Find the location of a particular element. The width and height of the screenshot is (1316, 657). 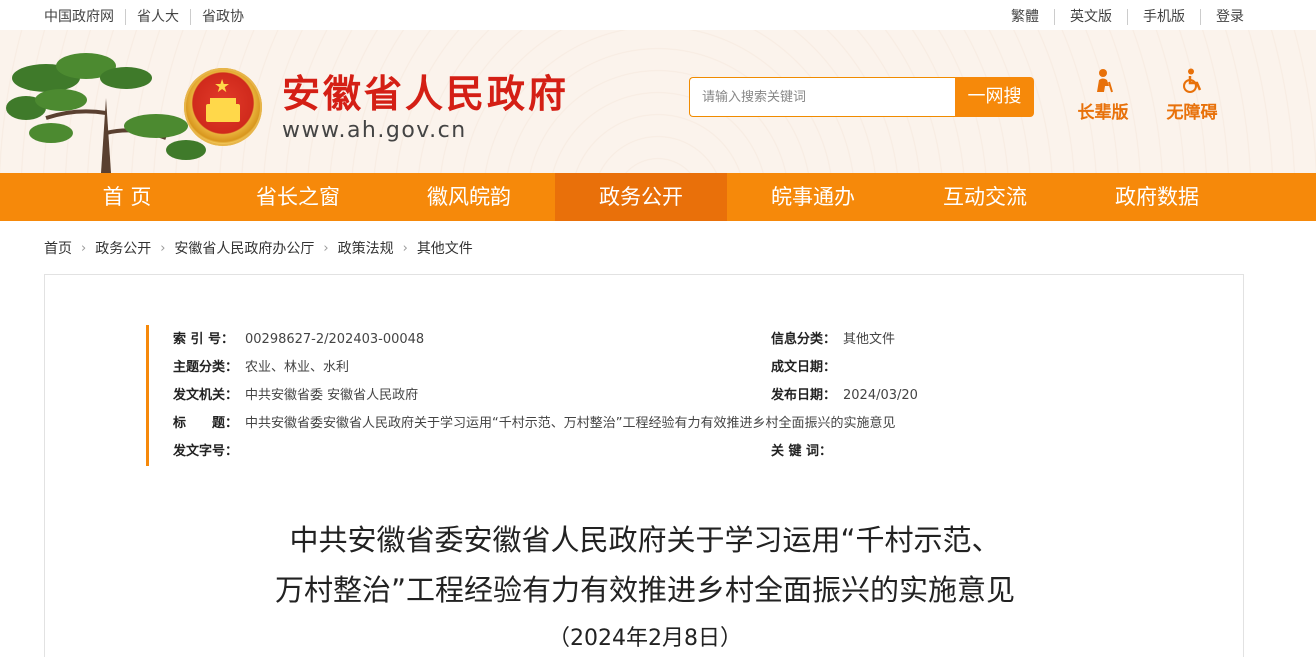

nav-interaction: 互动交流 is located at coordinates (985, 197).